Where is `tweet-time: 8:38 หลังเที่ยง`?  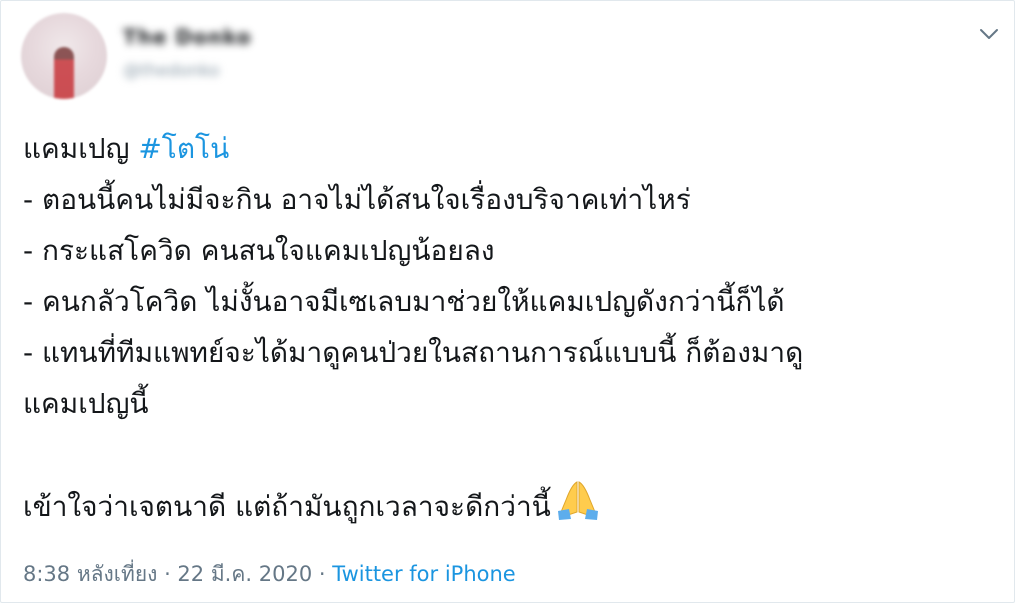
tweet-time: 8:38 หลังเที่ยง is located at coordinates (90, 574).